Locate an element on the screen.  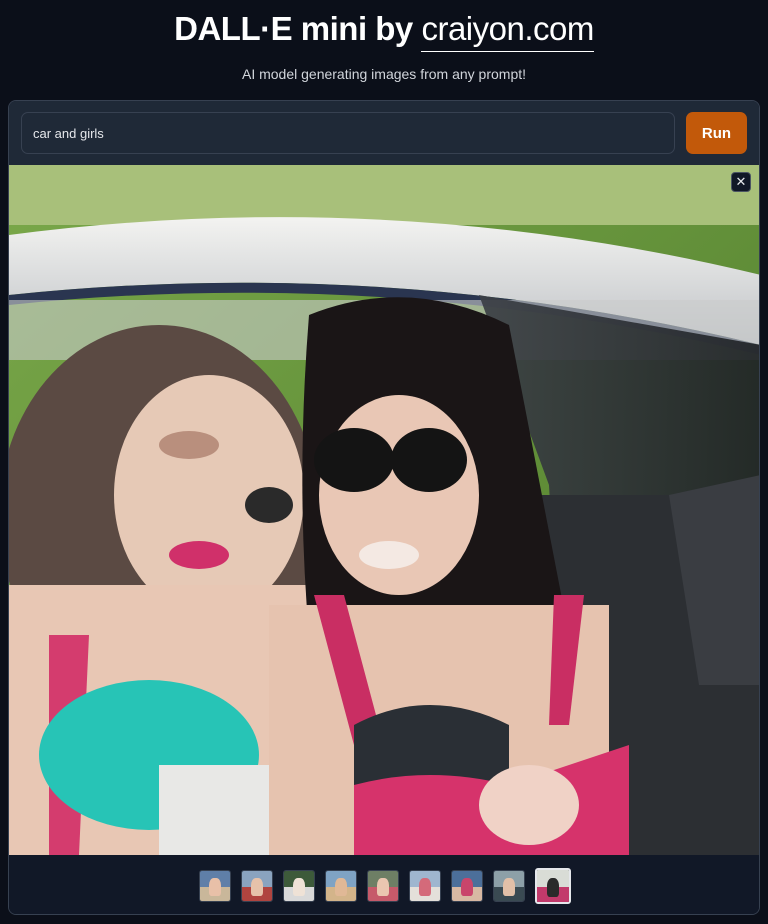
craiyon-link: craiyon.com is located at coordinates (507, 31).